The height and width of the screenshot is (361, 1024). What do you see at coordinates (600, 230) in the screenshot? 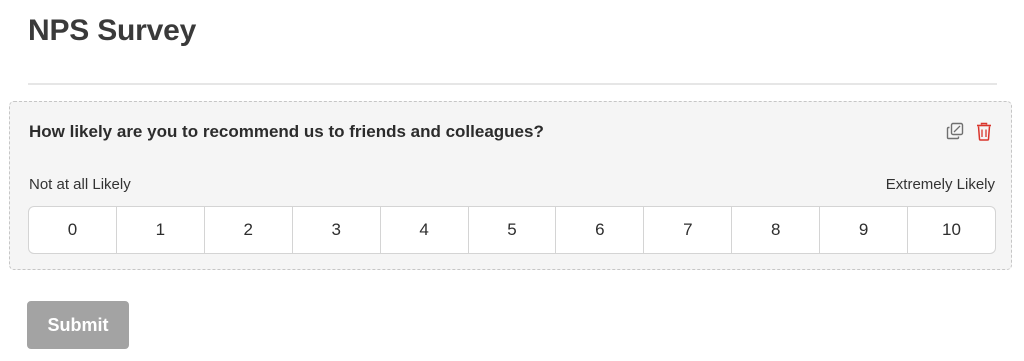
I see `nps-option-6: 6` at bounding box center [600, 230].